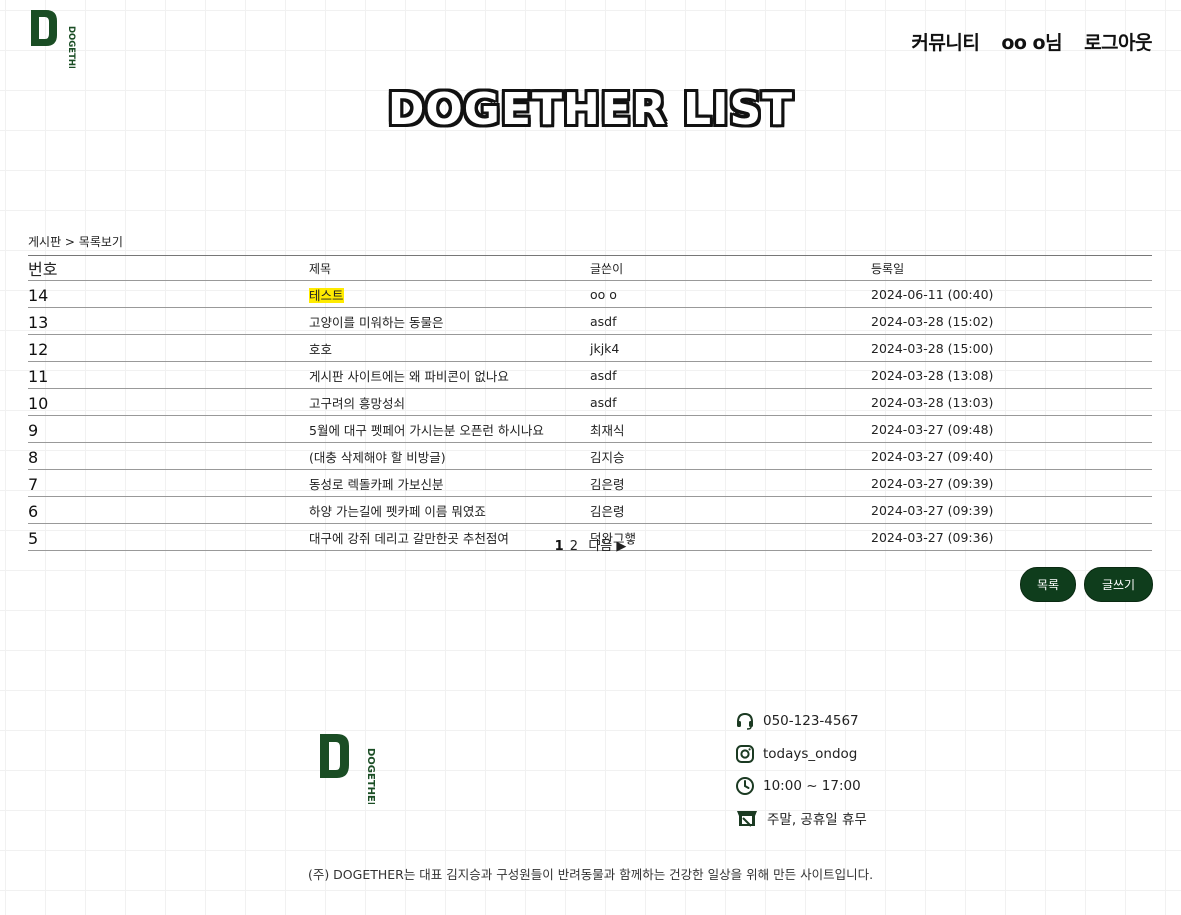 This screenshot has height=915, width=1181. I want to click on row-title-cell: 동성로 렉돌카페 가보신분, so click(449, 483).